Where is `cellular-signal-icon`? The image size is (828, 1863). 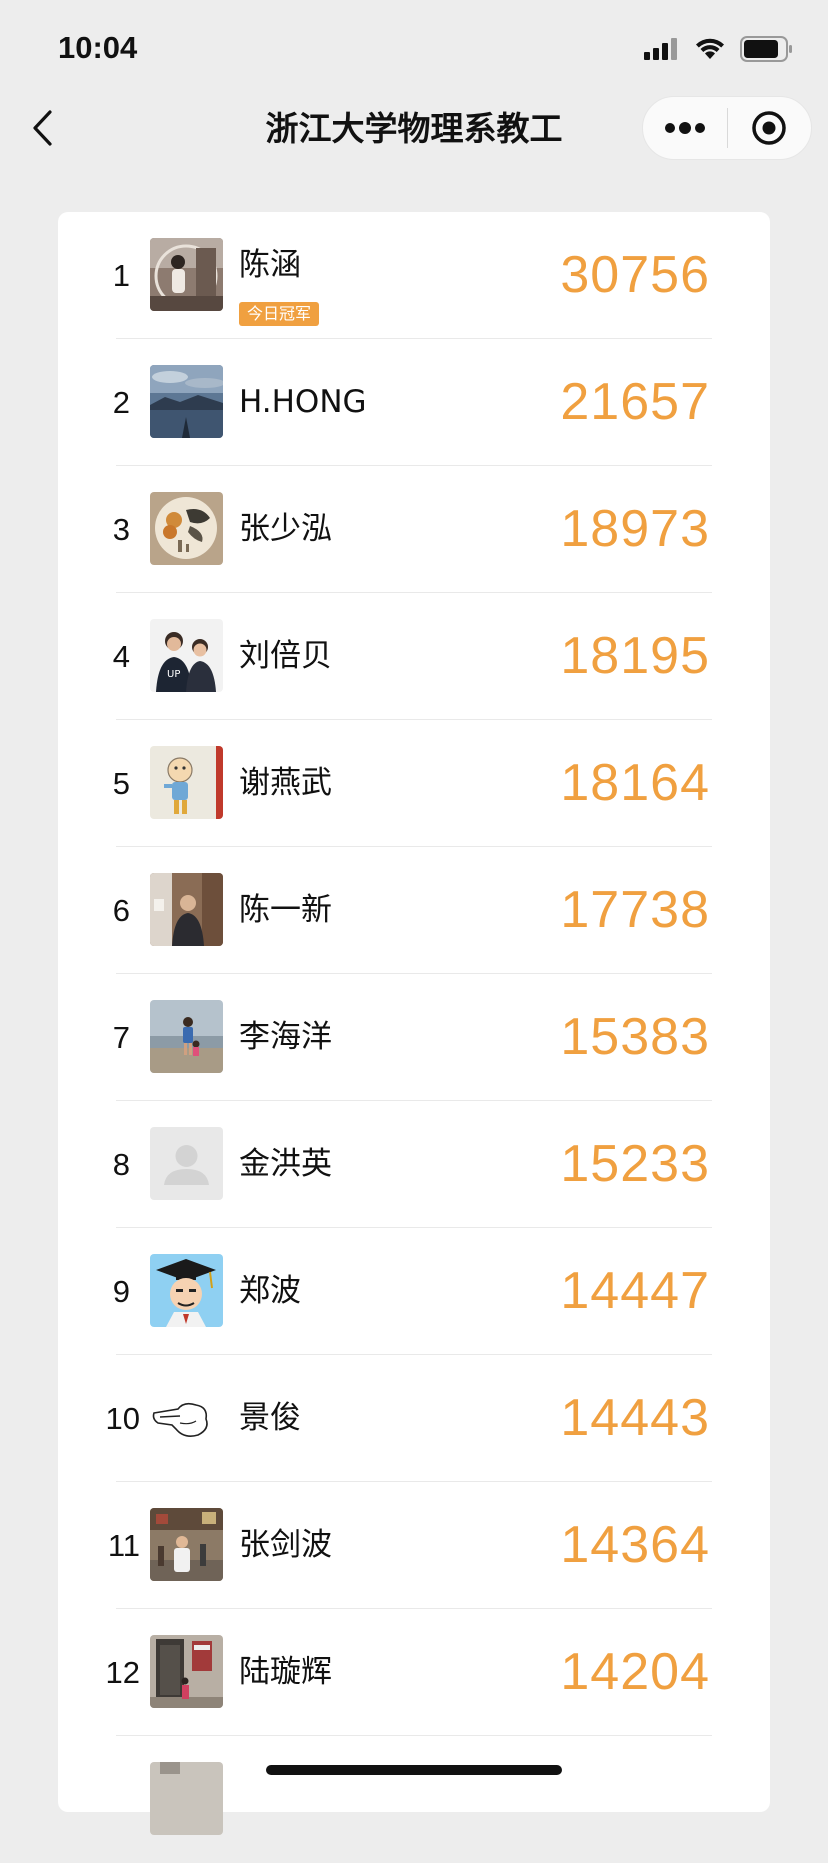
cellular-signal-icon is located at coordinates (660, 49).